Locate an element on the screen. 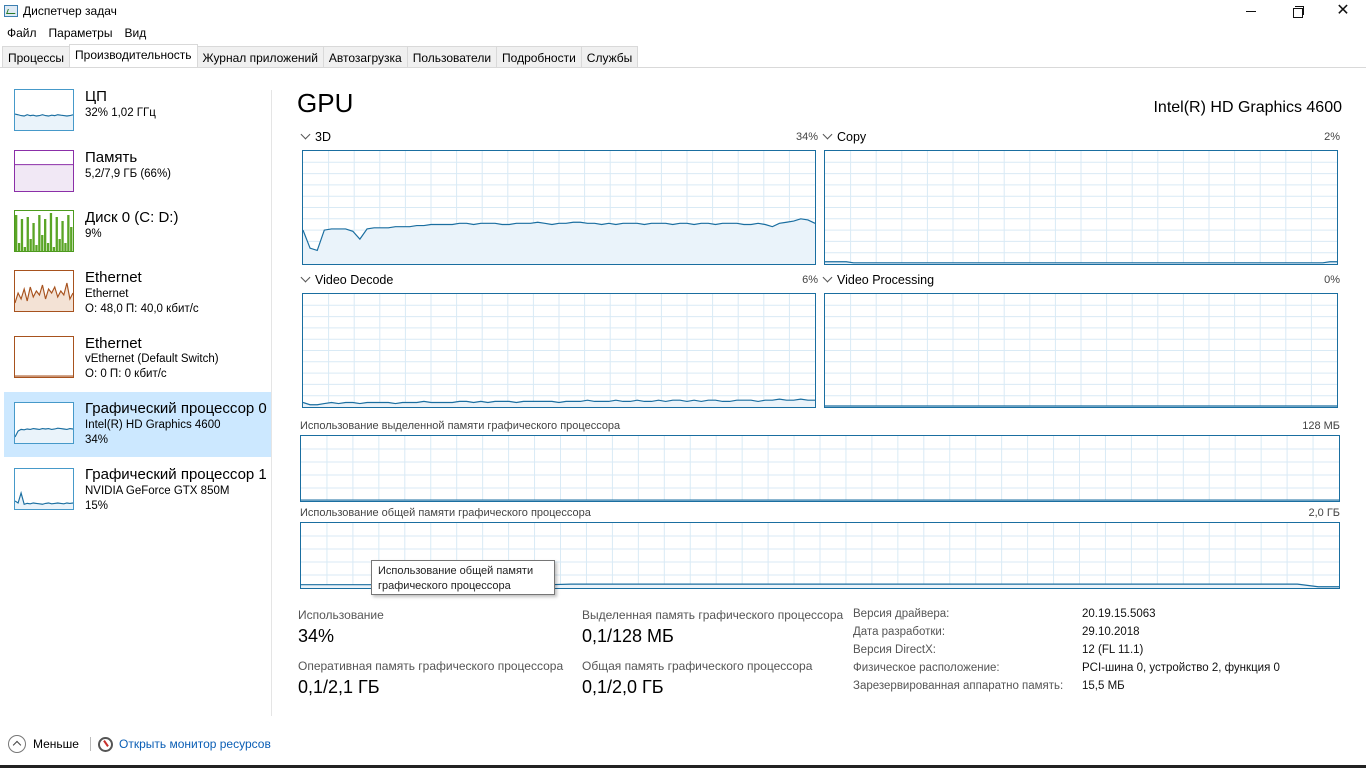  sidebar-item-detail: 5,2/7,9 ГБ (66%) is located at coordinates (128, 174).